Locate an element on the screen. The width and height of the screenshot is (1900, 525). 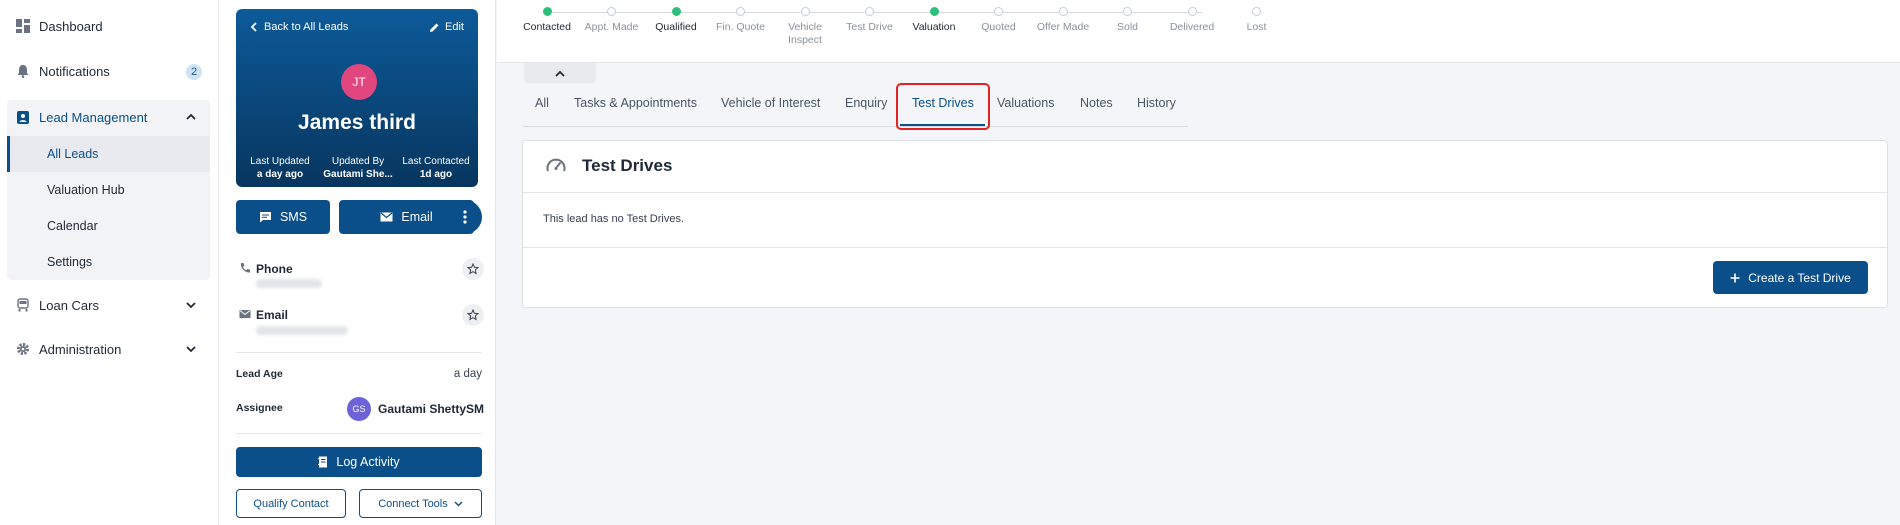
tab-vehicle-of-interest: Vehicle of Interest is located at coordinates (770, 103).